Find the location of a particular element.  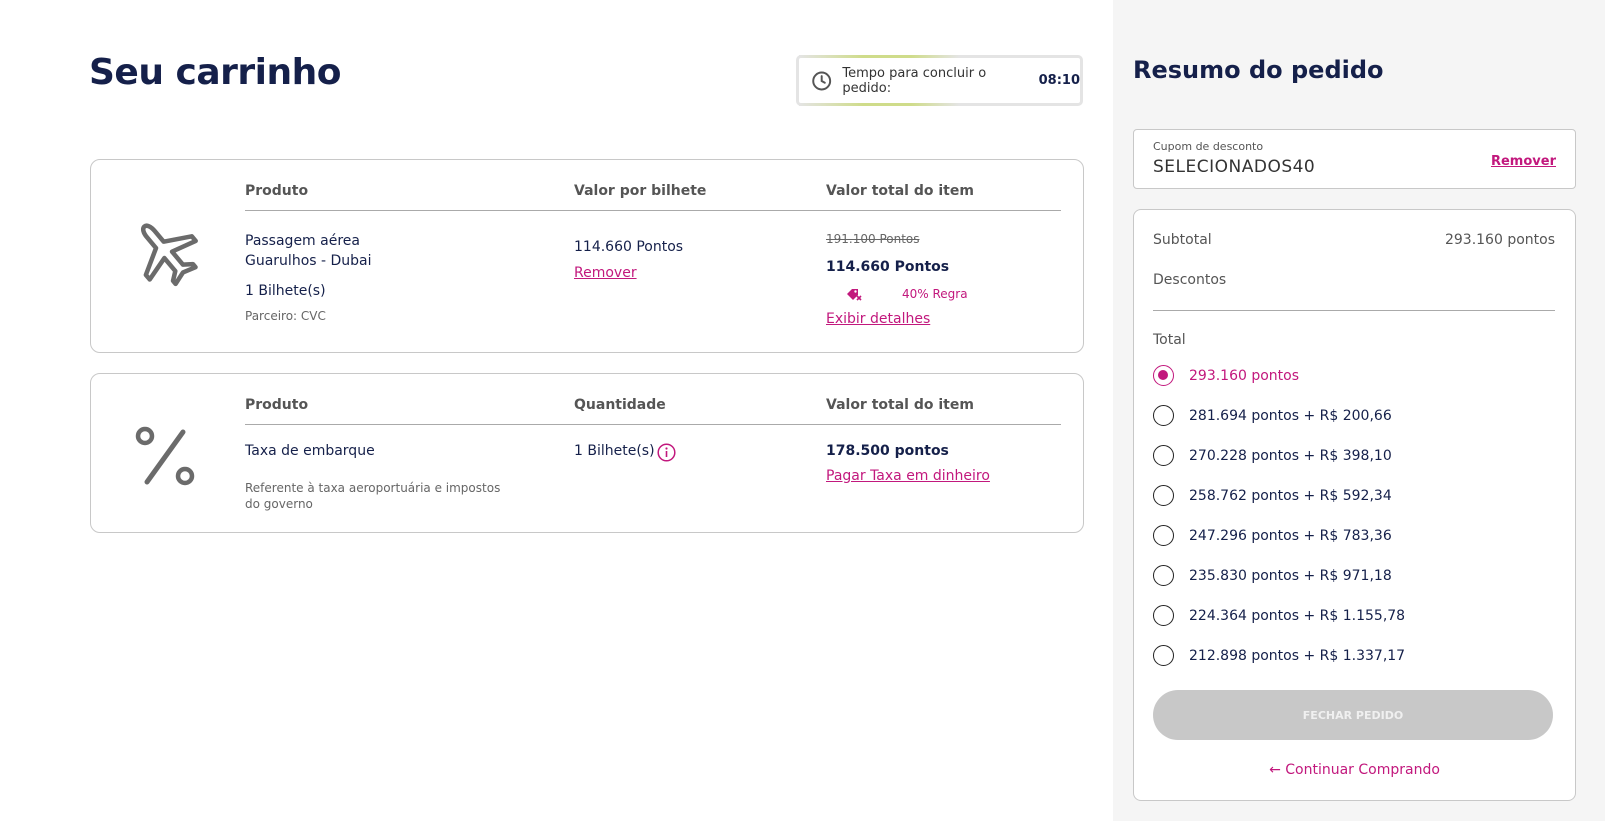

payment-option-label: 293.160 pontos is located at coordinates (1244, 375).